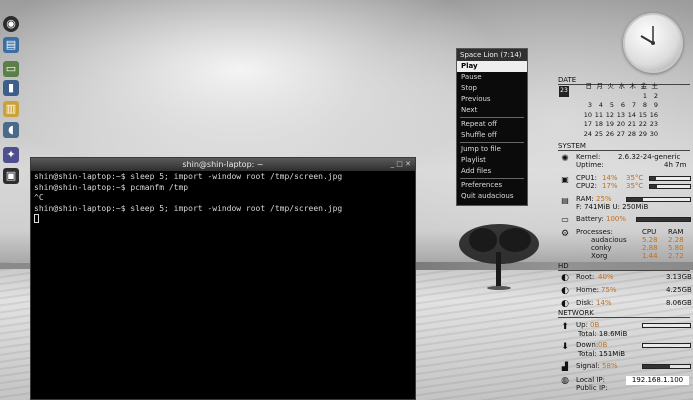  I want to click on app-icon: ✦, so click(11, 155).